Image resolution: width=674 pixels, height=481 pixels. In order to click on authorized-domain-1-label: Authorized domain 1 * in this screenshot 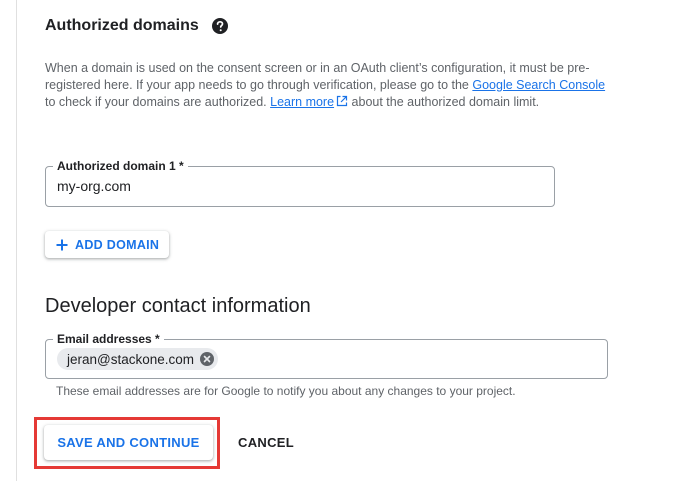, I will do `click(120, 166)`.